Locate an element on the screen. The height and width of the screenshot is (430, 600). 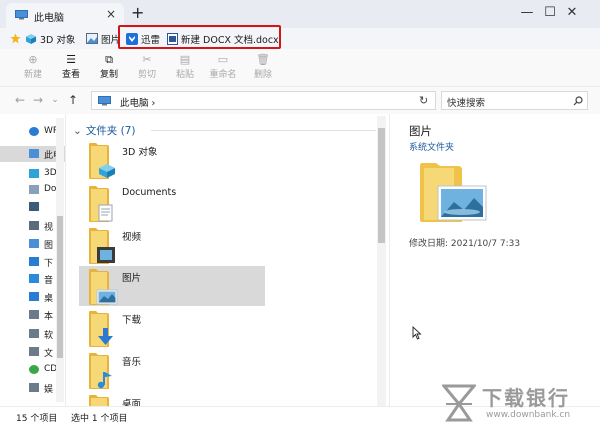
copy-button: ⧉ 复制 is located at coordinates (109, 66).